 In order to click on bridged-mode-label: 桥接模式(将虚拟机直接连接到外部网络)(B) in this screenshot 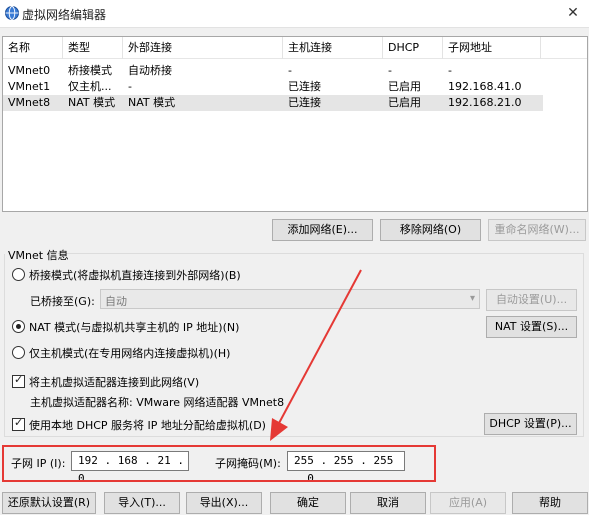, I will do `click(135, 275)`.